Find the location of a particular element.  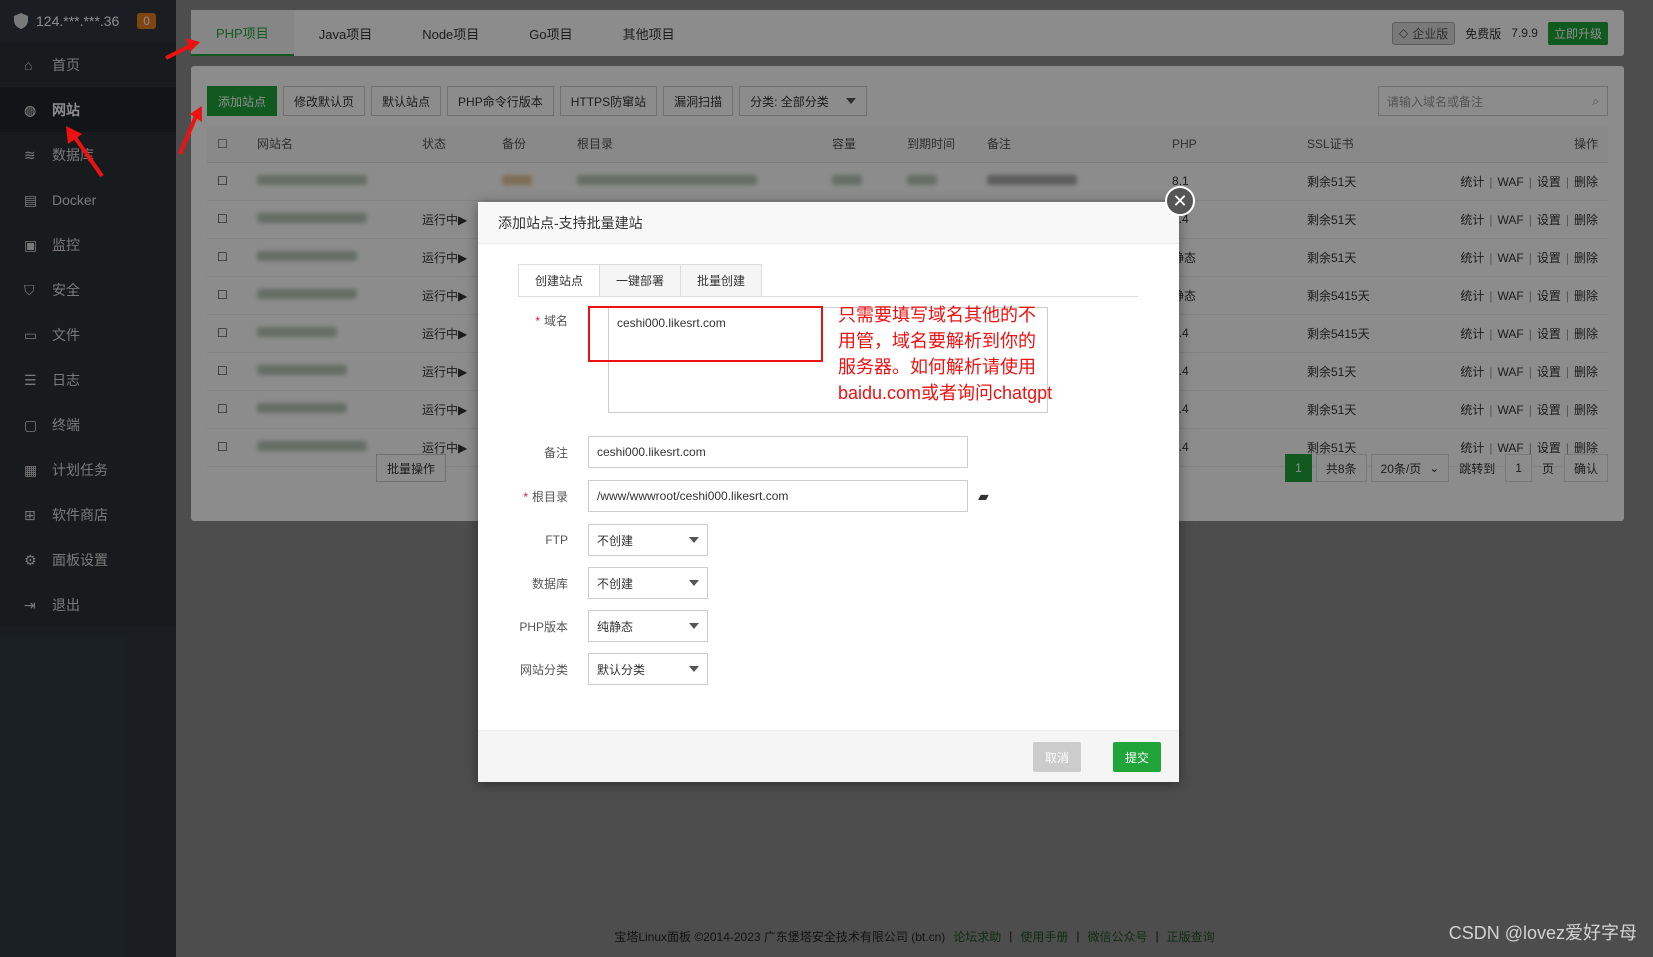

tab-batch-create: 批量创建 is located at coordinates (721, 280).